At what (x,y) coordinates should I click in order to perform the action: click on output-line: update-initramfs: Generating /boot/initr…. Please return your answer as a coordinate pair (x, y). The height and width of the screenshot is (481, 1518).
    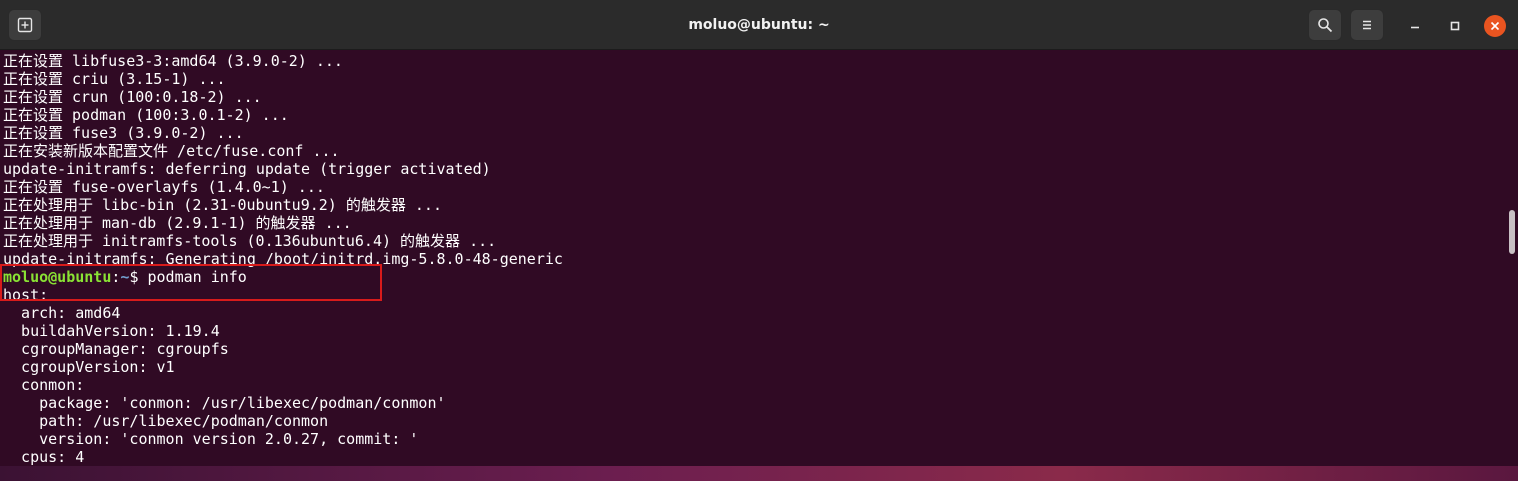
    Looking at the image, I should click on (283, 259).